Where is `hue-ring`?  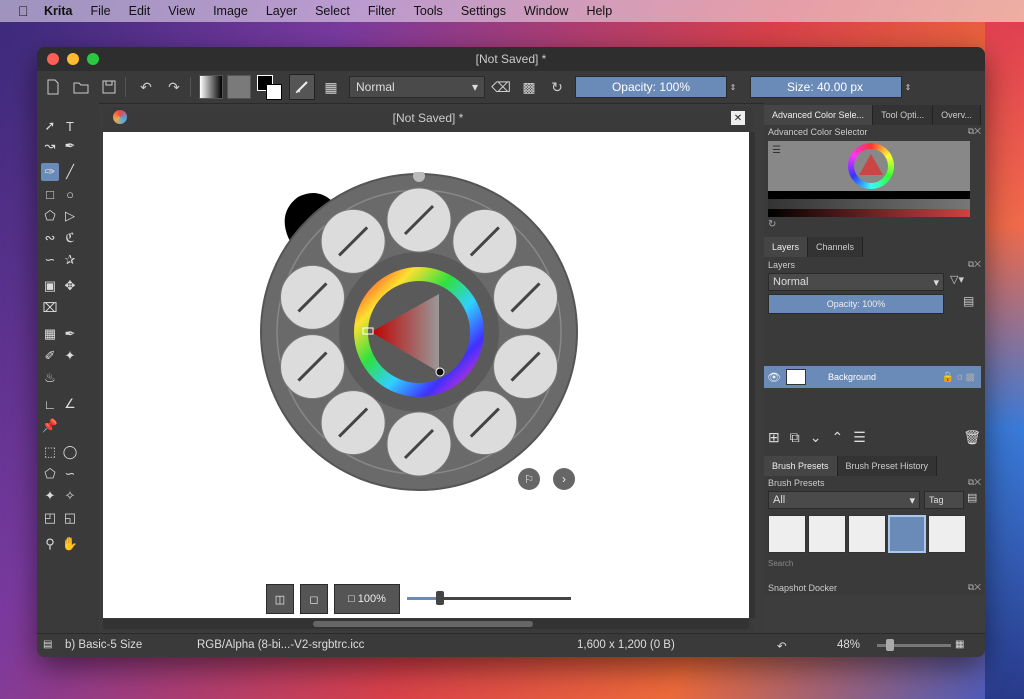
hue-ring is located at coordinates (871, 166).